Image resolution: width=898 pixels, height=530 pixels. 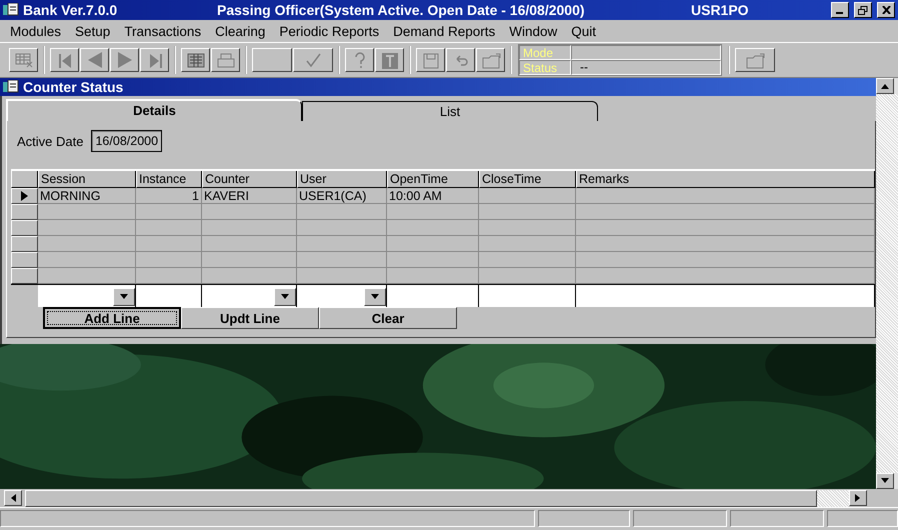 I want to click on column-header: User, so click(x=342, y=179).